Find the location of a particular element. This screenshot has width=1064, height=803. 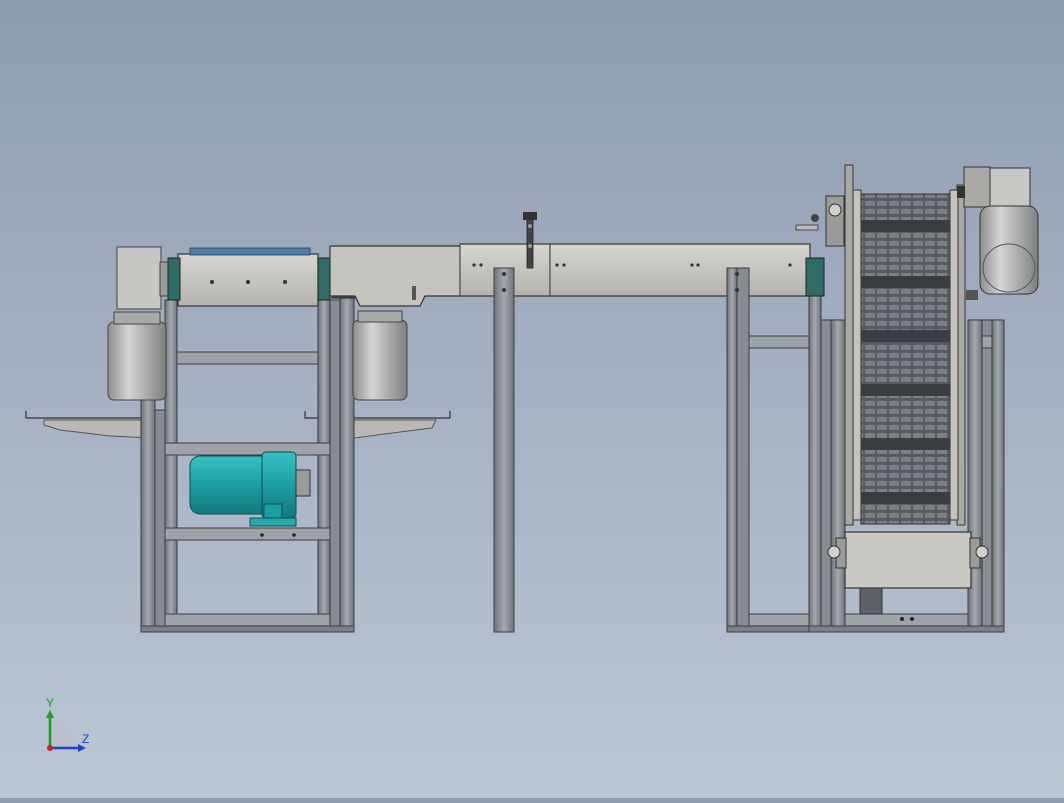

middle-support-legs is located at coordinates (652, 450).